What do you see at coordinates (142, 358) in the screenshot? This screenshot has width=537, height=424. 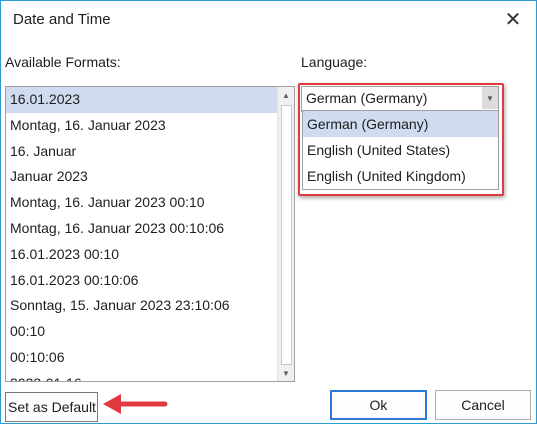 I see `format-list-item: 00:10:06` at bounding box center [142, 358].